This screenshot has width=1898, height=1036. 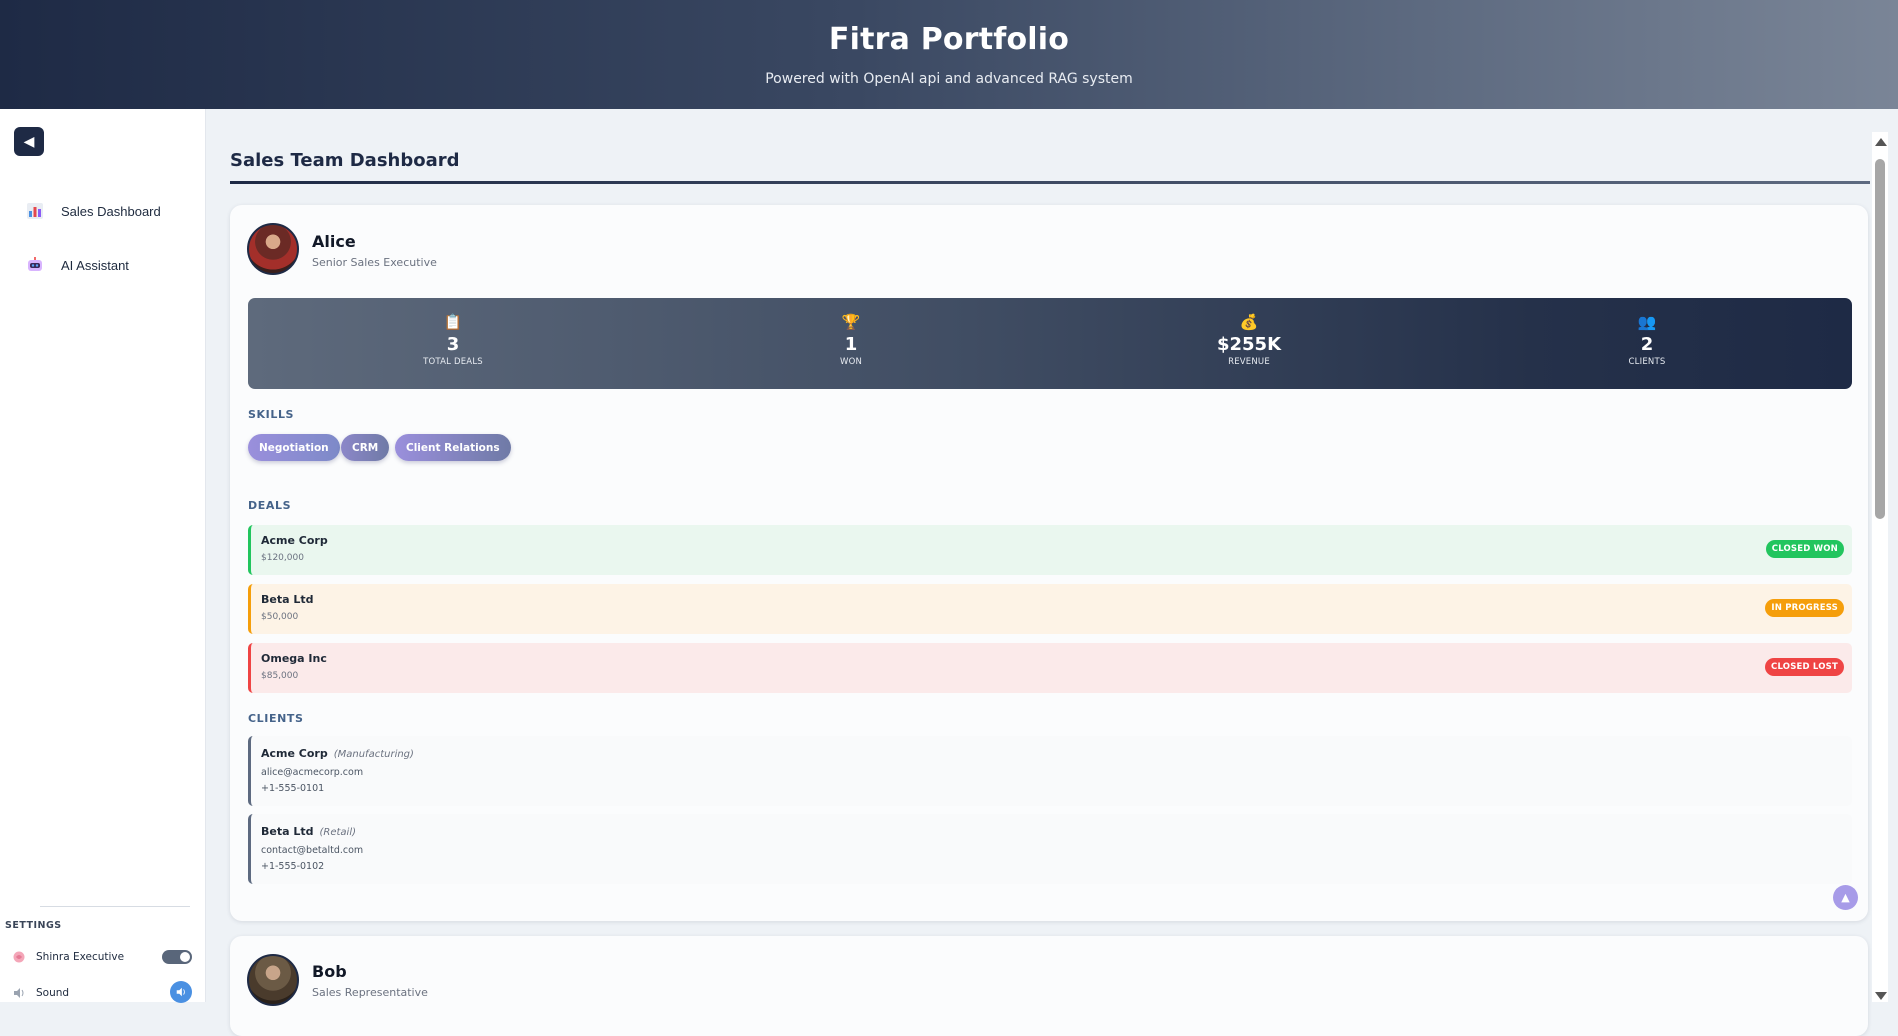 What do you see at coordinates (373, 754) in the screenshot?
I see `client-industry: (Manufacturing)` at bounding box center [373, 754].